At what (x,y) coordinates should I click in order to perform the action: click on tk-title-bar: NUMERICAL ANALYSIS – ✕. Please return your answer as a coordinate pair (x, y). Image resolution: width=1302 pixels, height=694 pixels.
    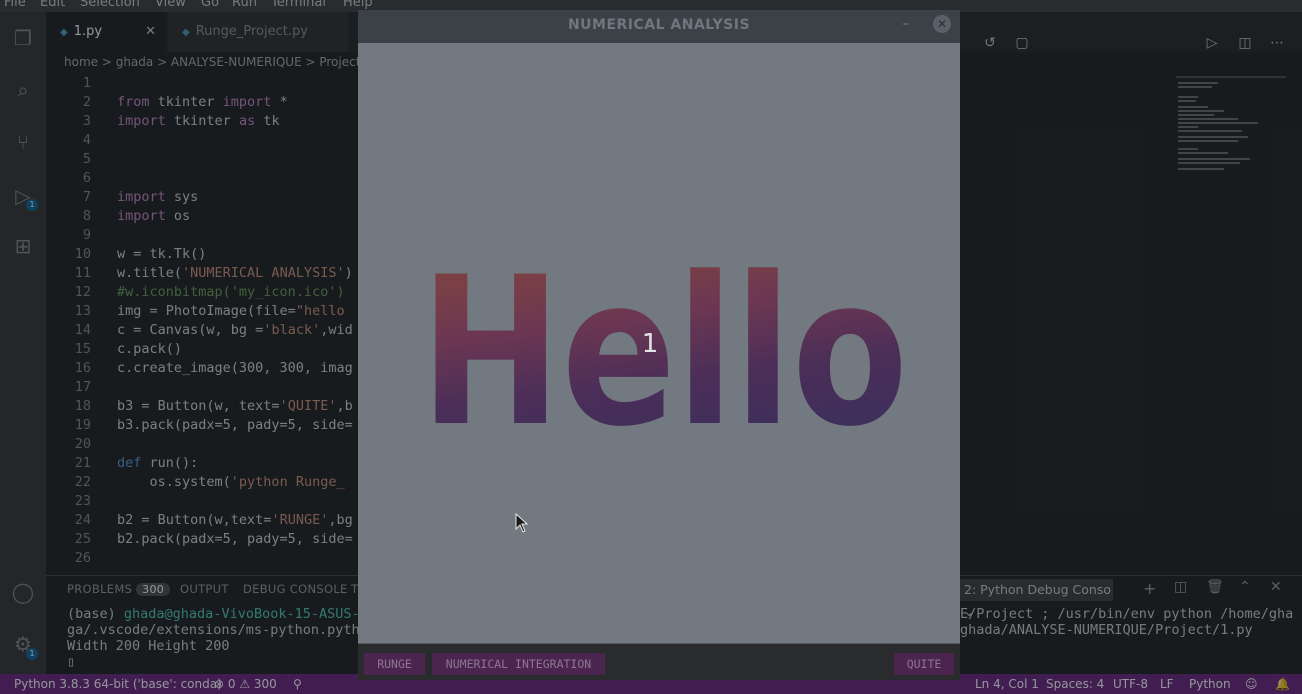
    Looking at the image, I should click on (659, 26).